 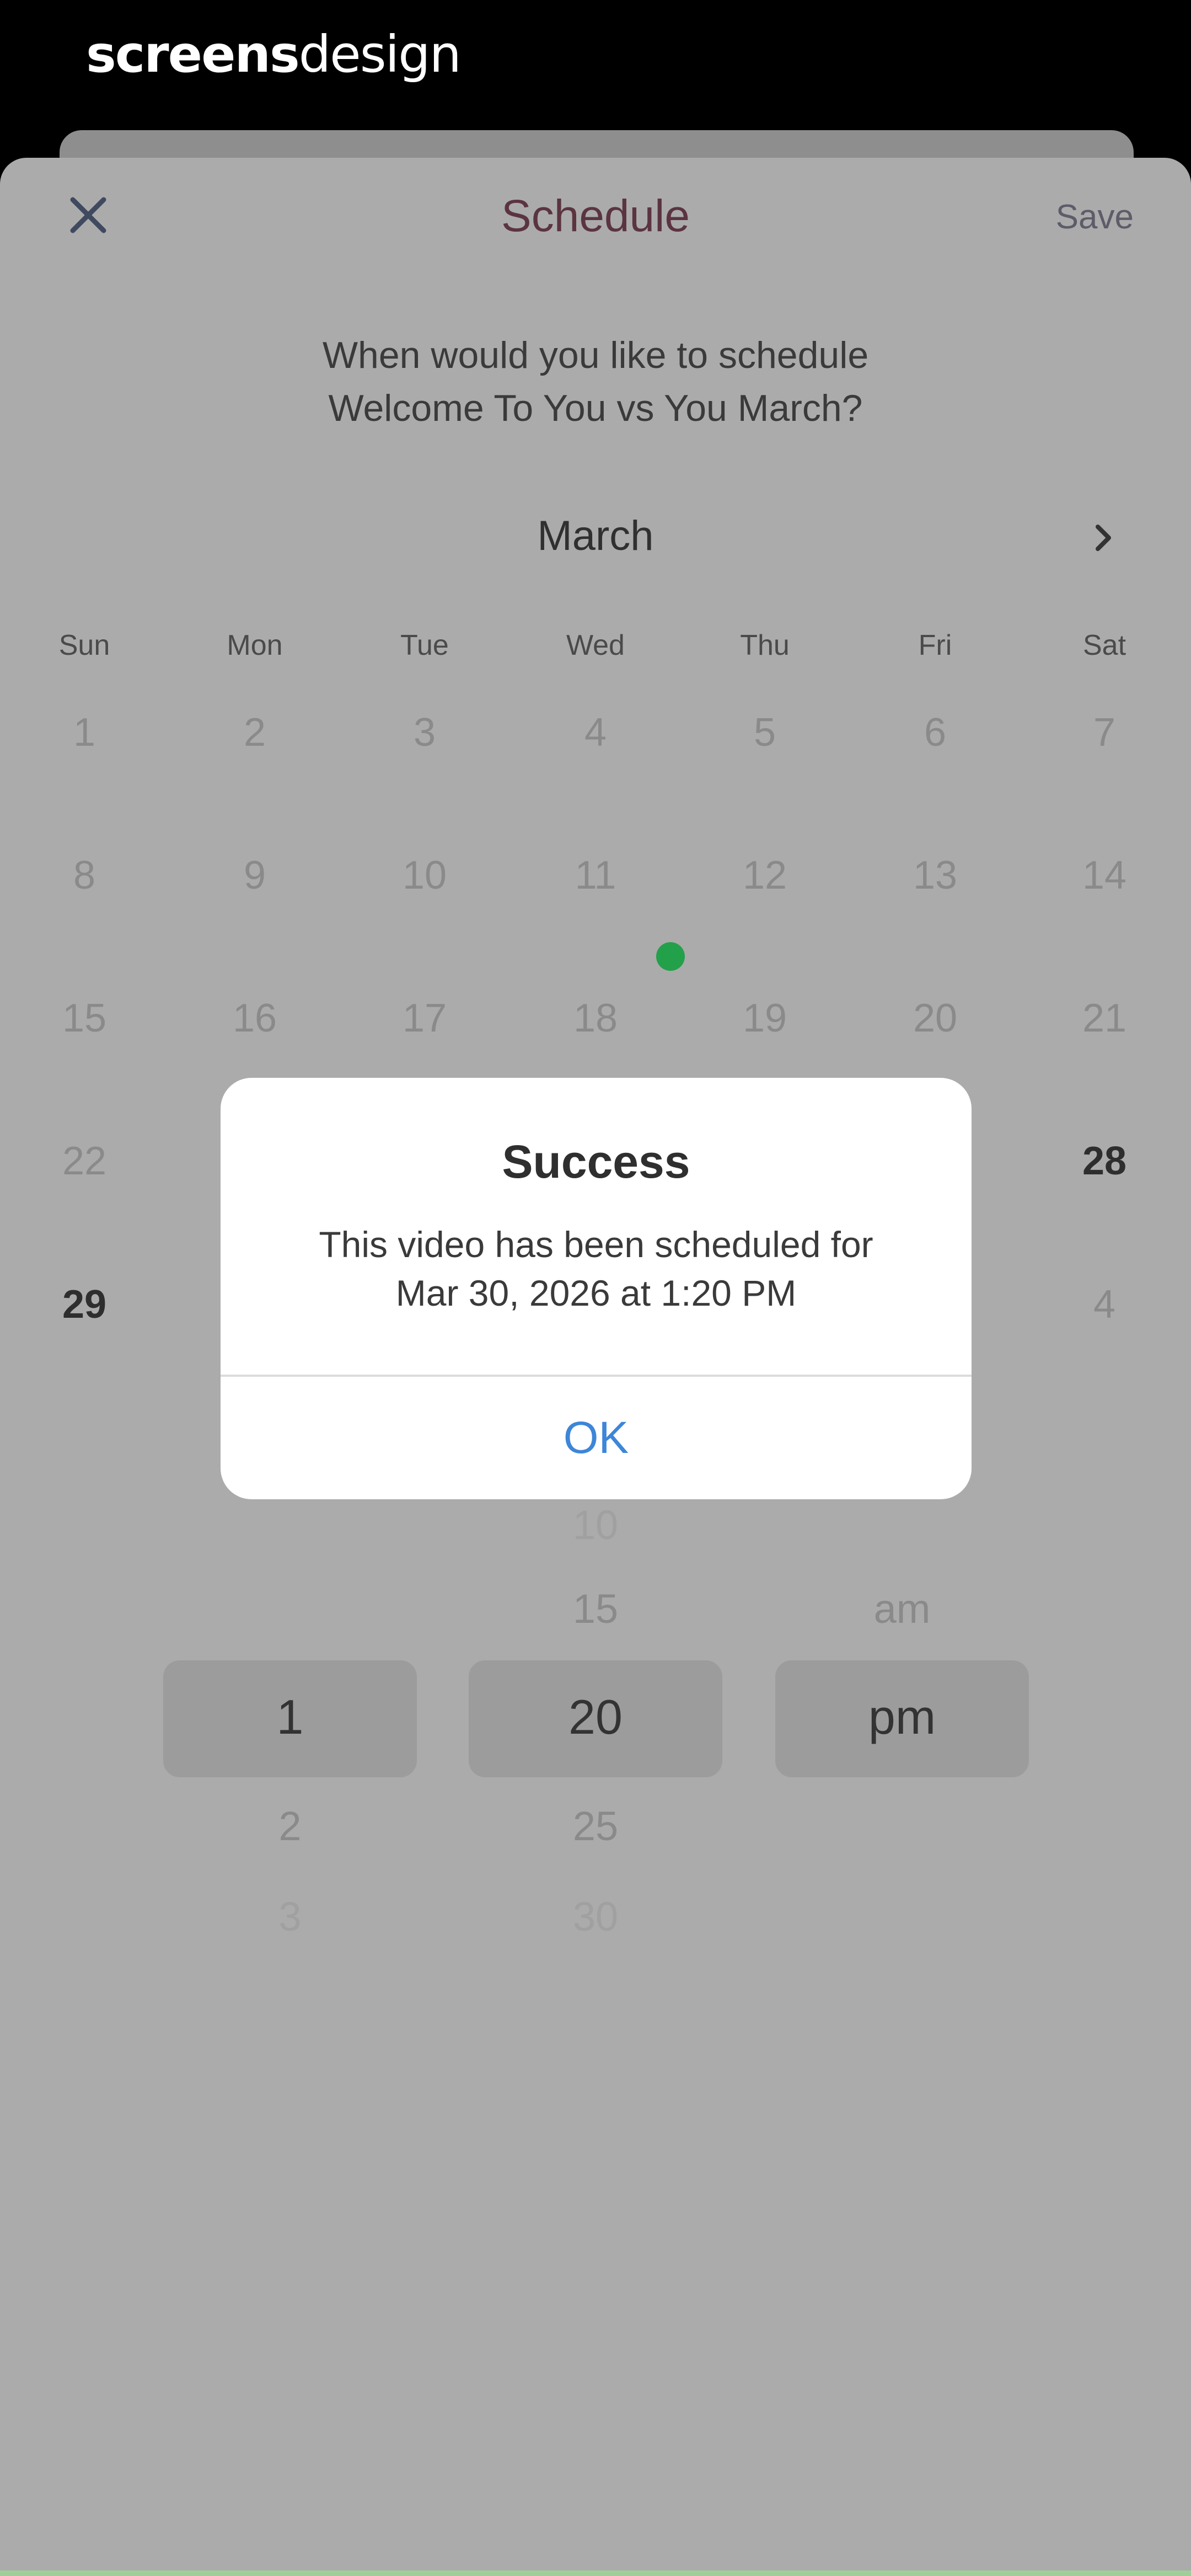 I want to click on weekday-label: Tue, so click(x=425, y=645).